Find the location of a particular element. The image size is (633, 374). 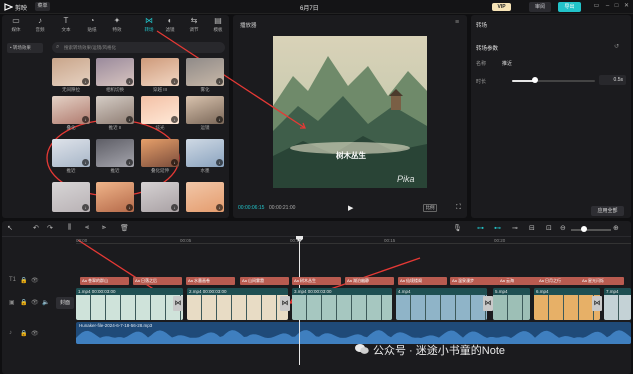

annotation-arrow is located at coordinates (231, 79).